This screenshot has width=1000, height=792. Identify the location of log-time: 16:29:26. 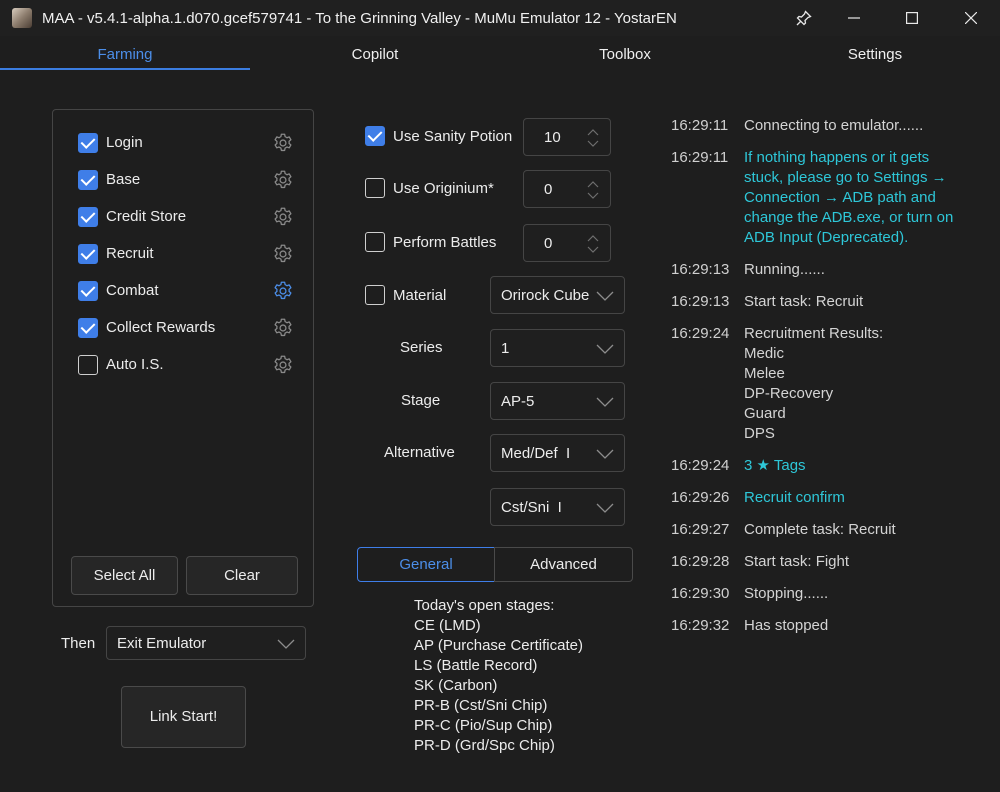
(700, 497).